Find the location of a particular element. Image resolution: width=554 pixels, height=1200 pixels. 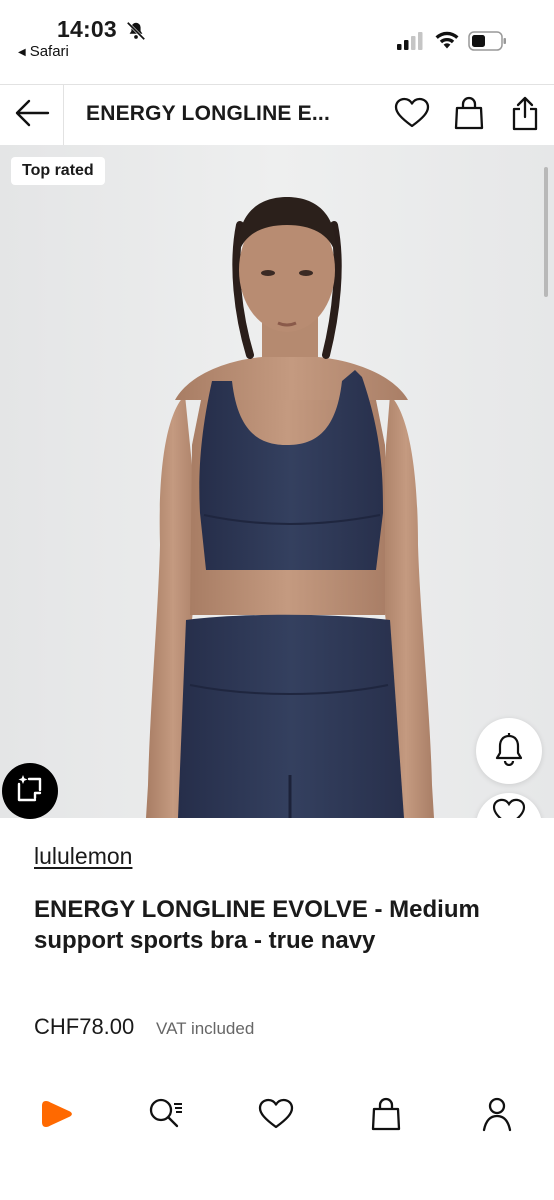

ai-lens-button is located at coordinates (30, 791).